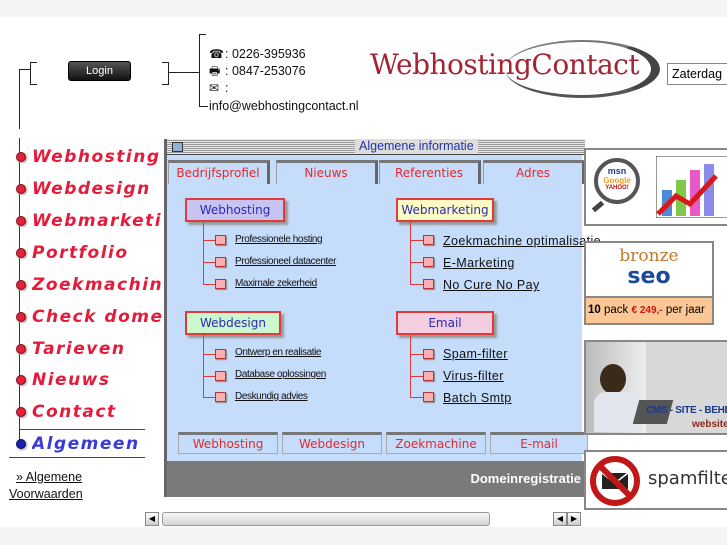  Describe the element at coordinates (235, 210) in the screenshot. I see `category-webhosting: Webhosting` at that location.